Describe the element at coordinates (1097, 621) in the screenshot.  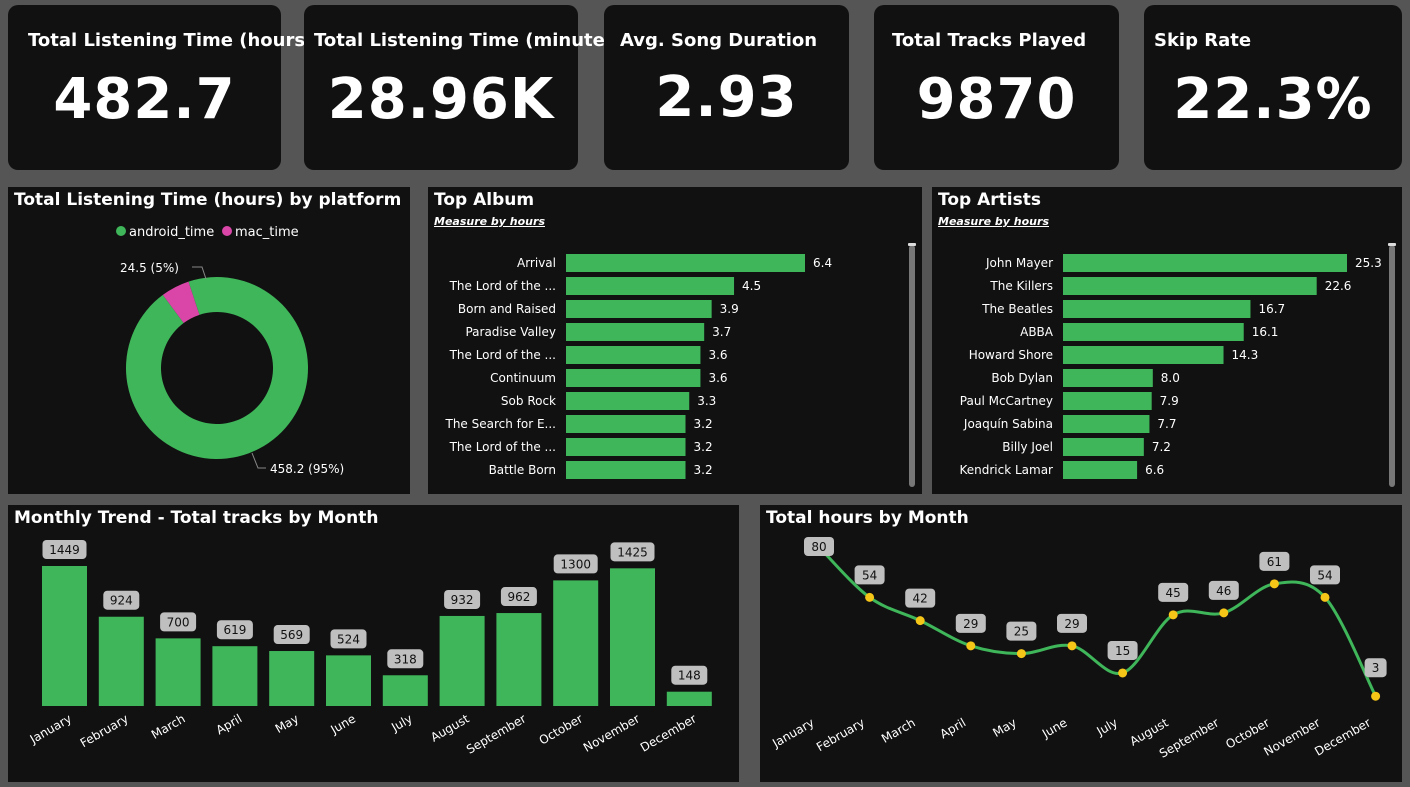
I see `series-line` at that location.